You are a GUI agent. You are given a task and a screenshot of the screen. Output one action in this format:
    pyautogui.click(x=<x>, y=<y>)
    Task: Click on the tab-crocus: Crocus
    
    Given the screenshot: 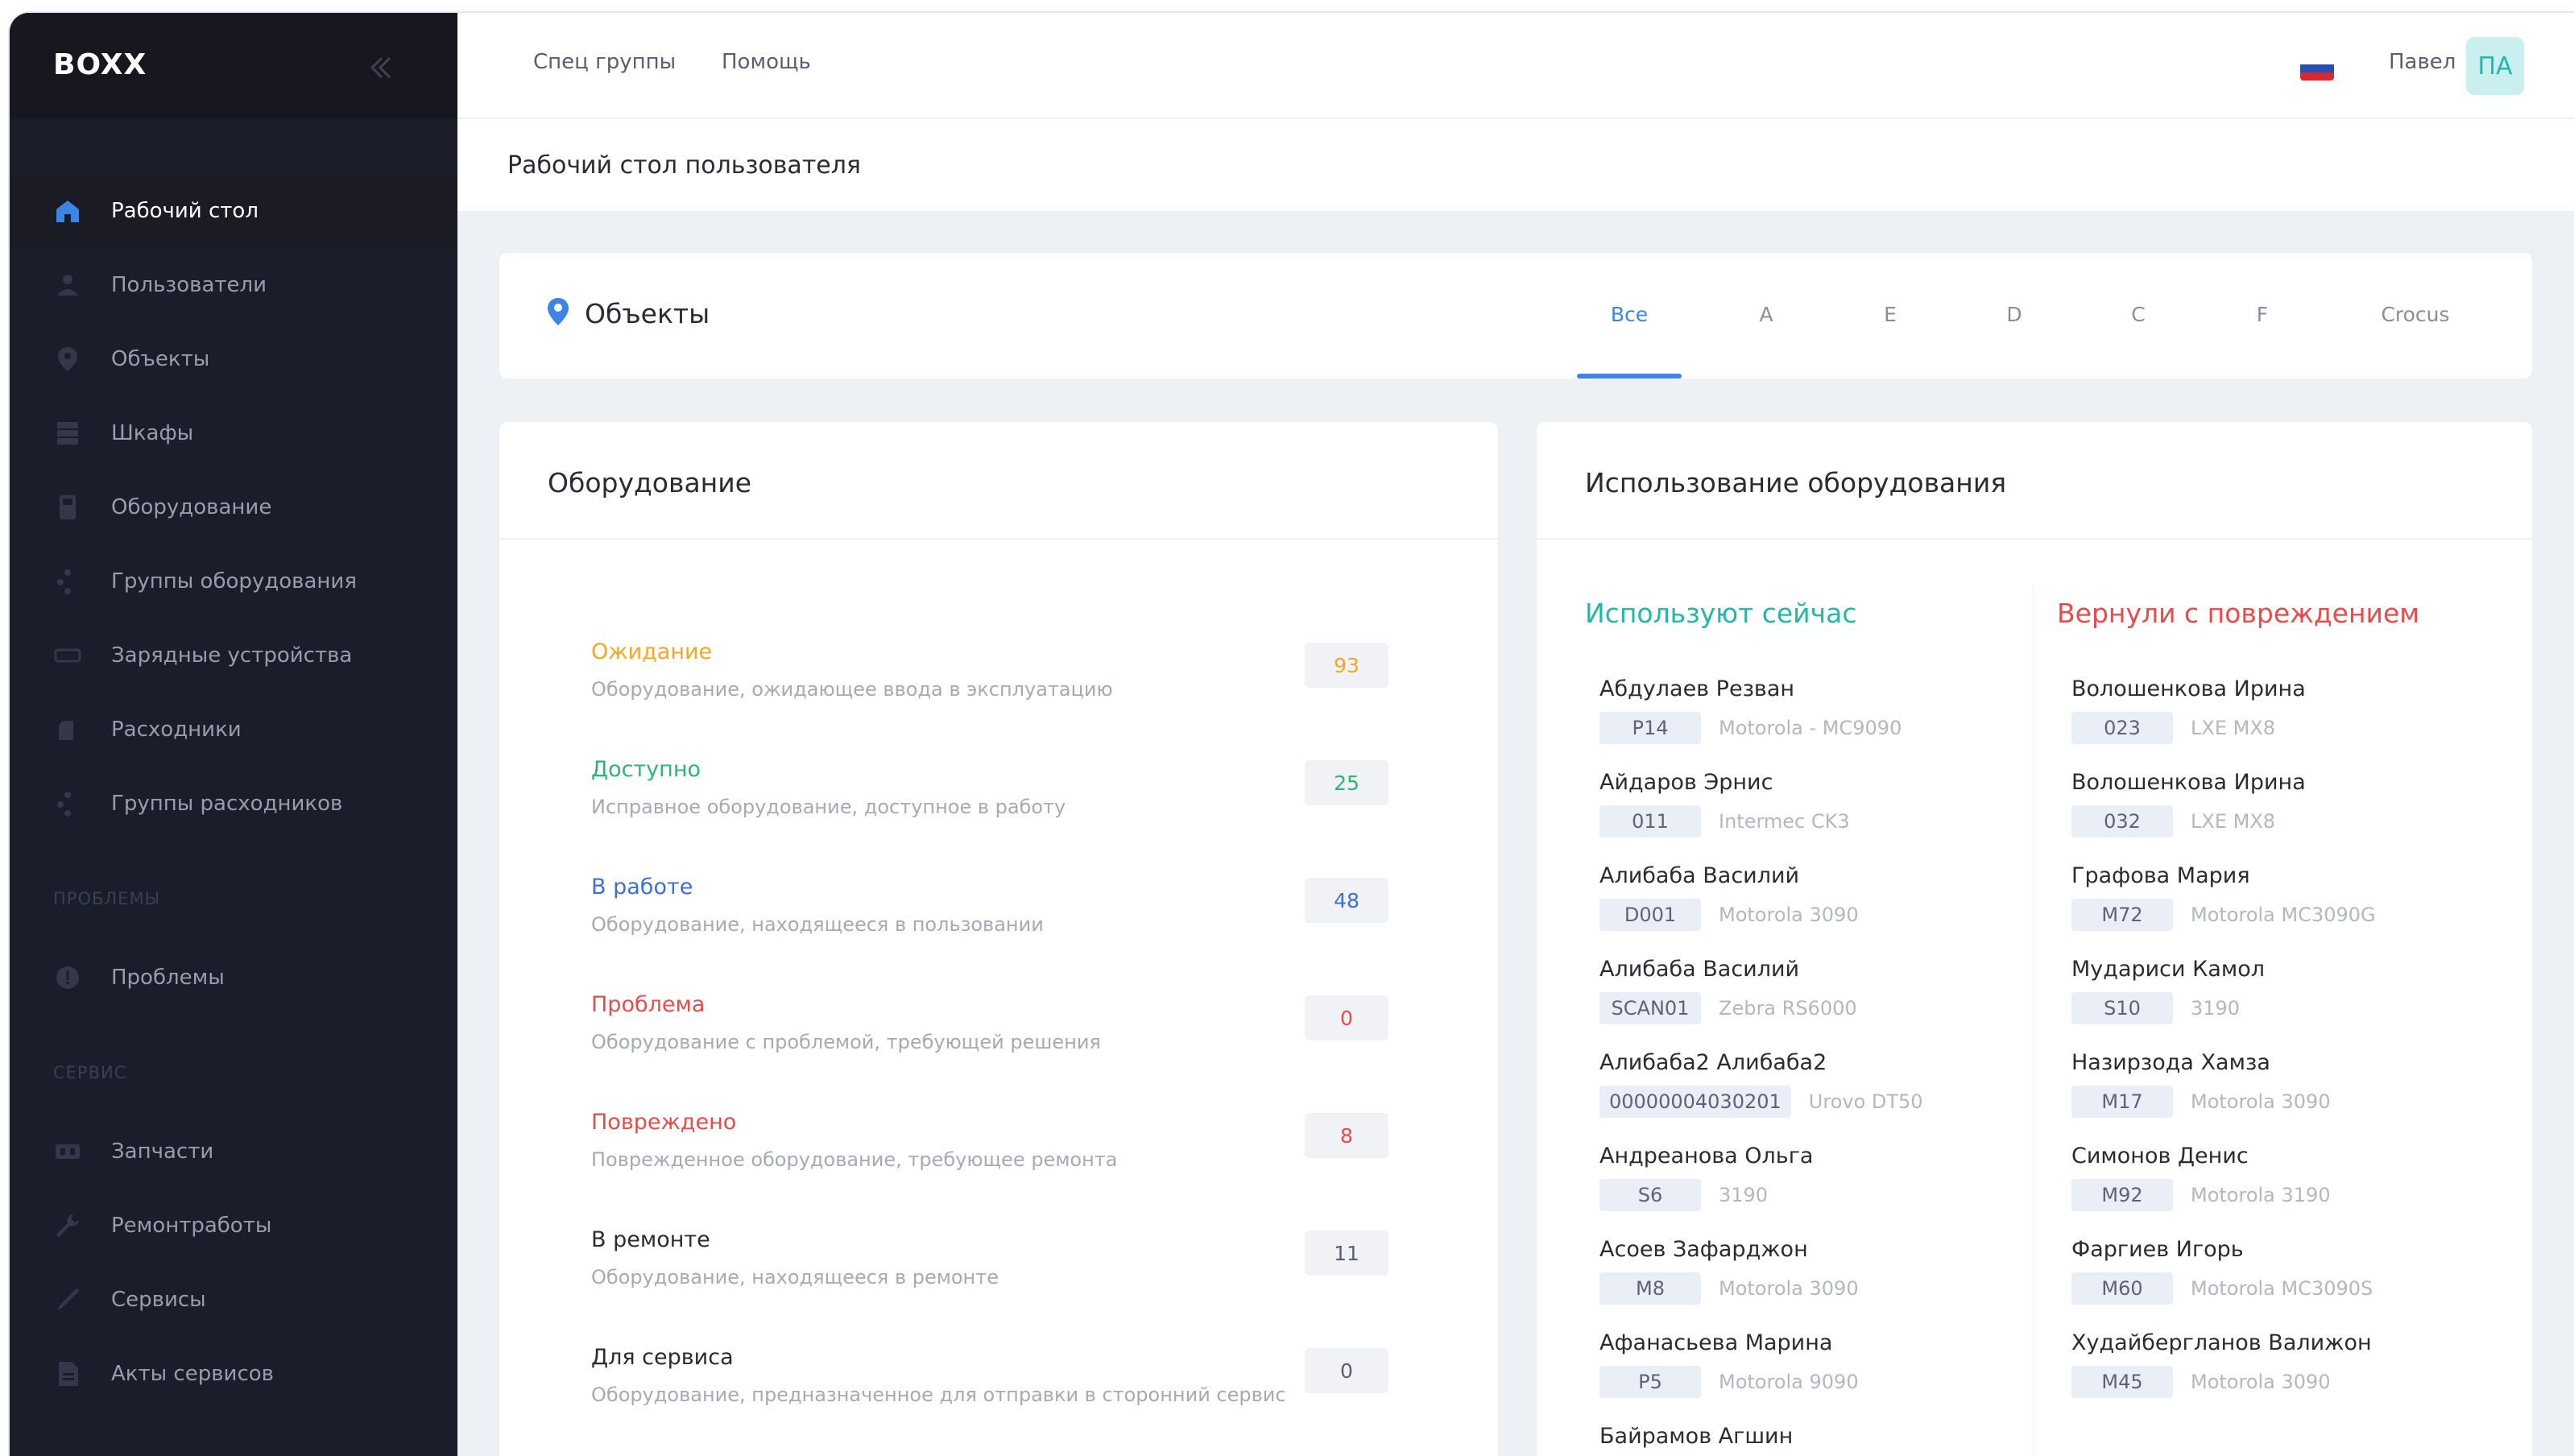 What is the action you would take?
    pyautogui.click(x=2415, y=315)
    